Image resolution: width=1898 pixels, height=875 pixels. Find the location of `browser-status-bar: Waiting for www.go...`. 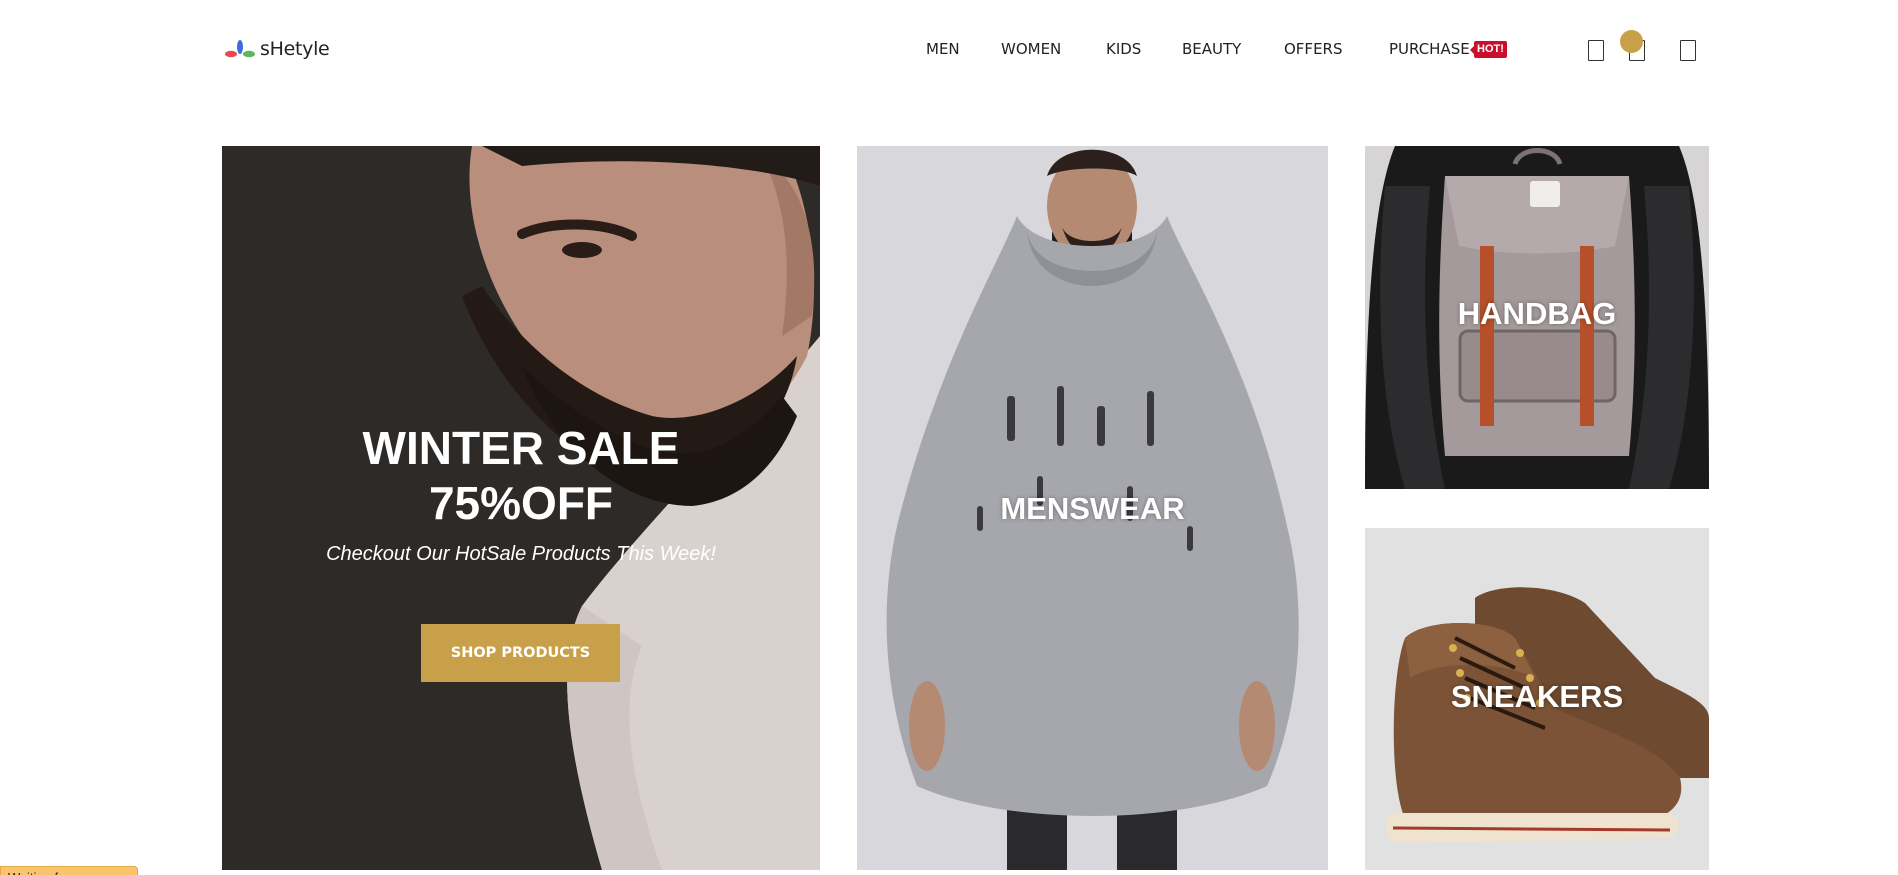

browser-status-bar: Waiting for www.go... is located at coordinates (69, 870).